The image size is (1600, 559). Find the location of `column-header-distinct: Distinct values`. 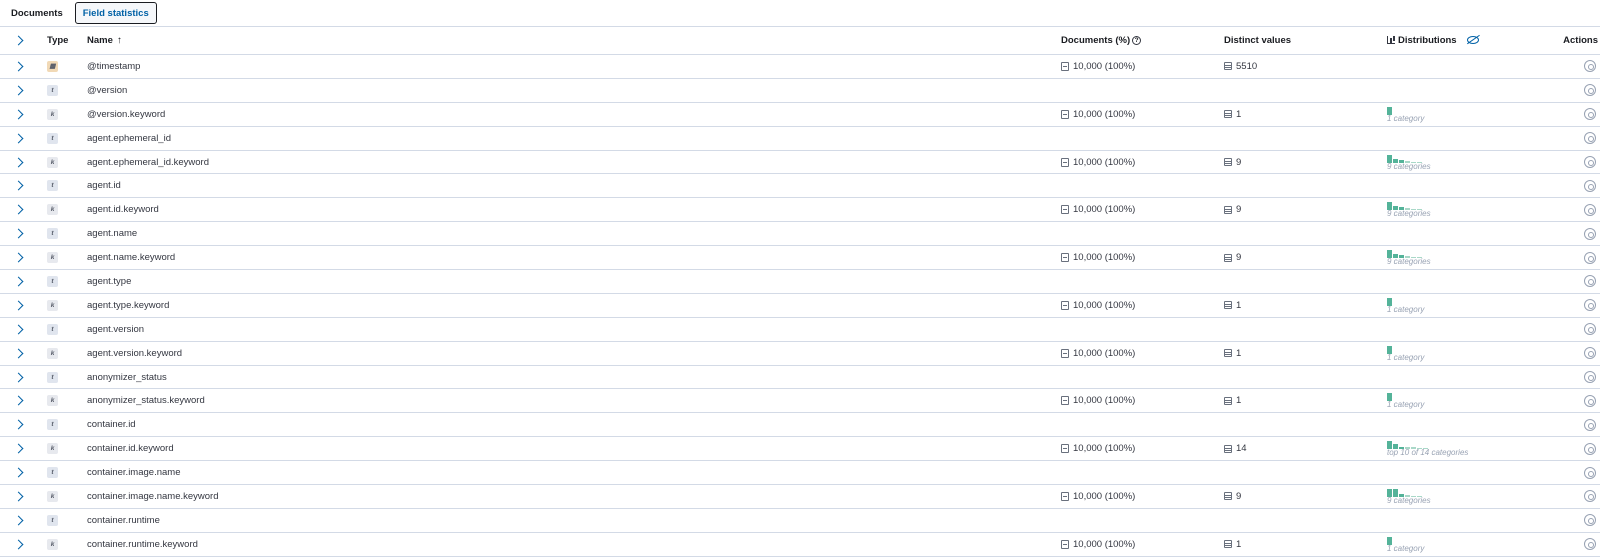

column-header-distinct: Distinct values is located at coordinates (1257, 40).